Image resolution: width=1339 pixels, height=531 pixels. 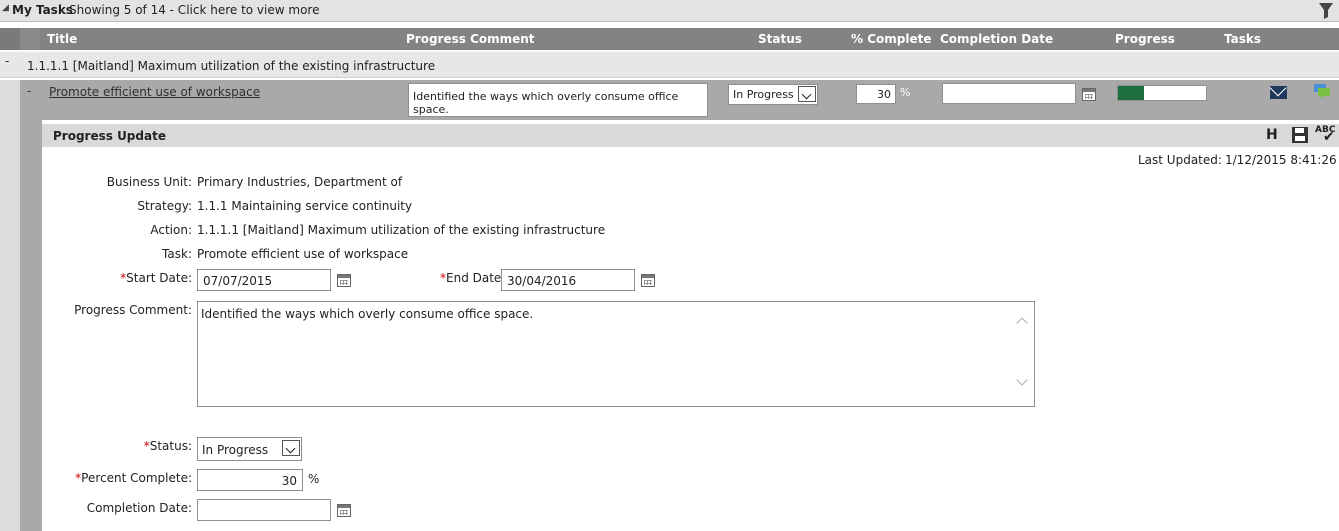 I want to click on left-indent-strip, so click(x=10, y=305).